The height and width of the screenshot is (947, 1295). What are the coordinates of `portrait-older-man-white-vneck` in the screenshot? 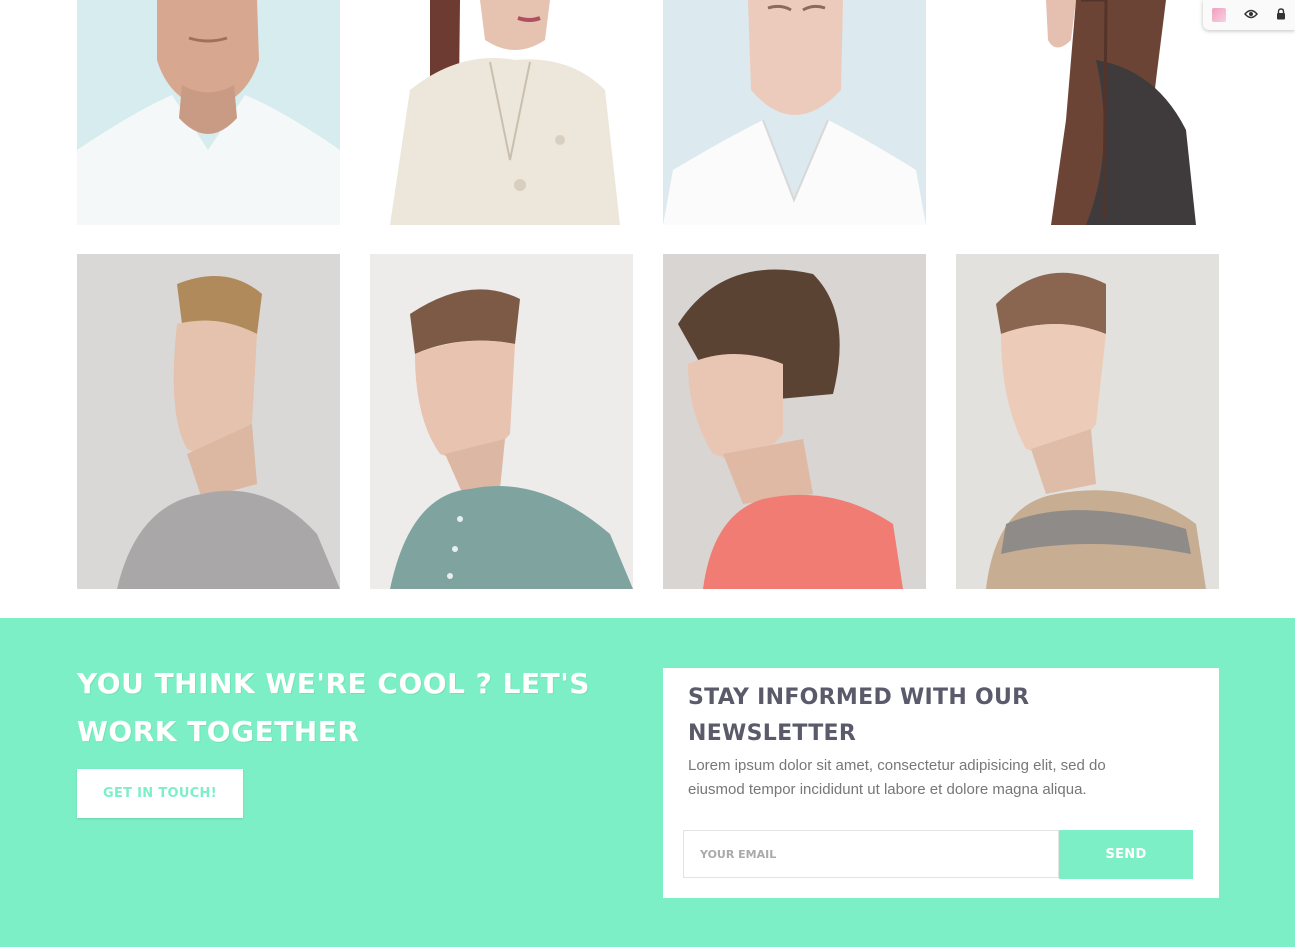 It's located at (208, 112).